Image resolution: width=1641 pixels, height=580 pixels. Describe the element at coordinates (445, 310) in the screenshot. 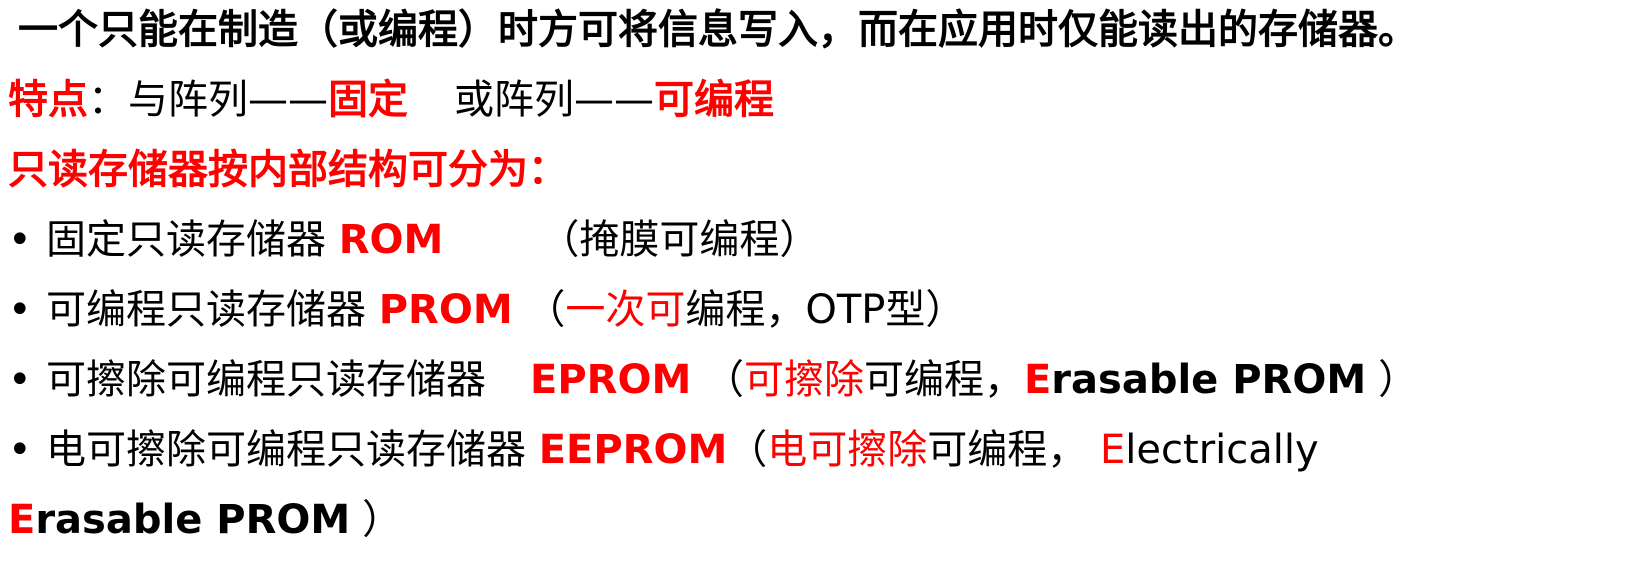

I see `item-abbr: PROM` at that location.